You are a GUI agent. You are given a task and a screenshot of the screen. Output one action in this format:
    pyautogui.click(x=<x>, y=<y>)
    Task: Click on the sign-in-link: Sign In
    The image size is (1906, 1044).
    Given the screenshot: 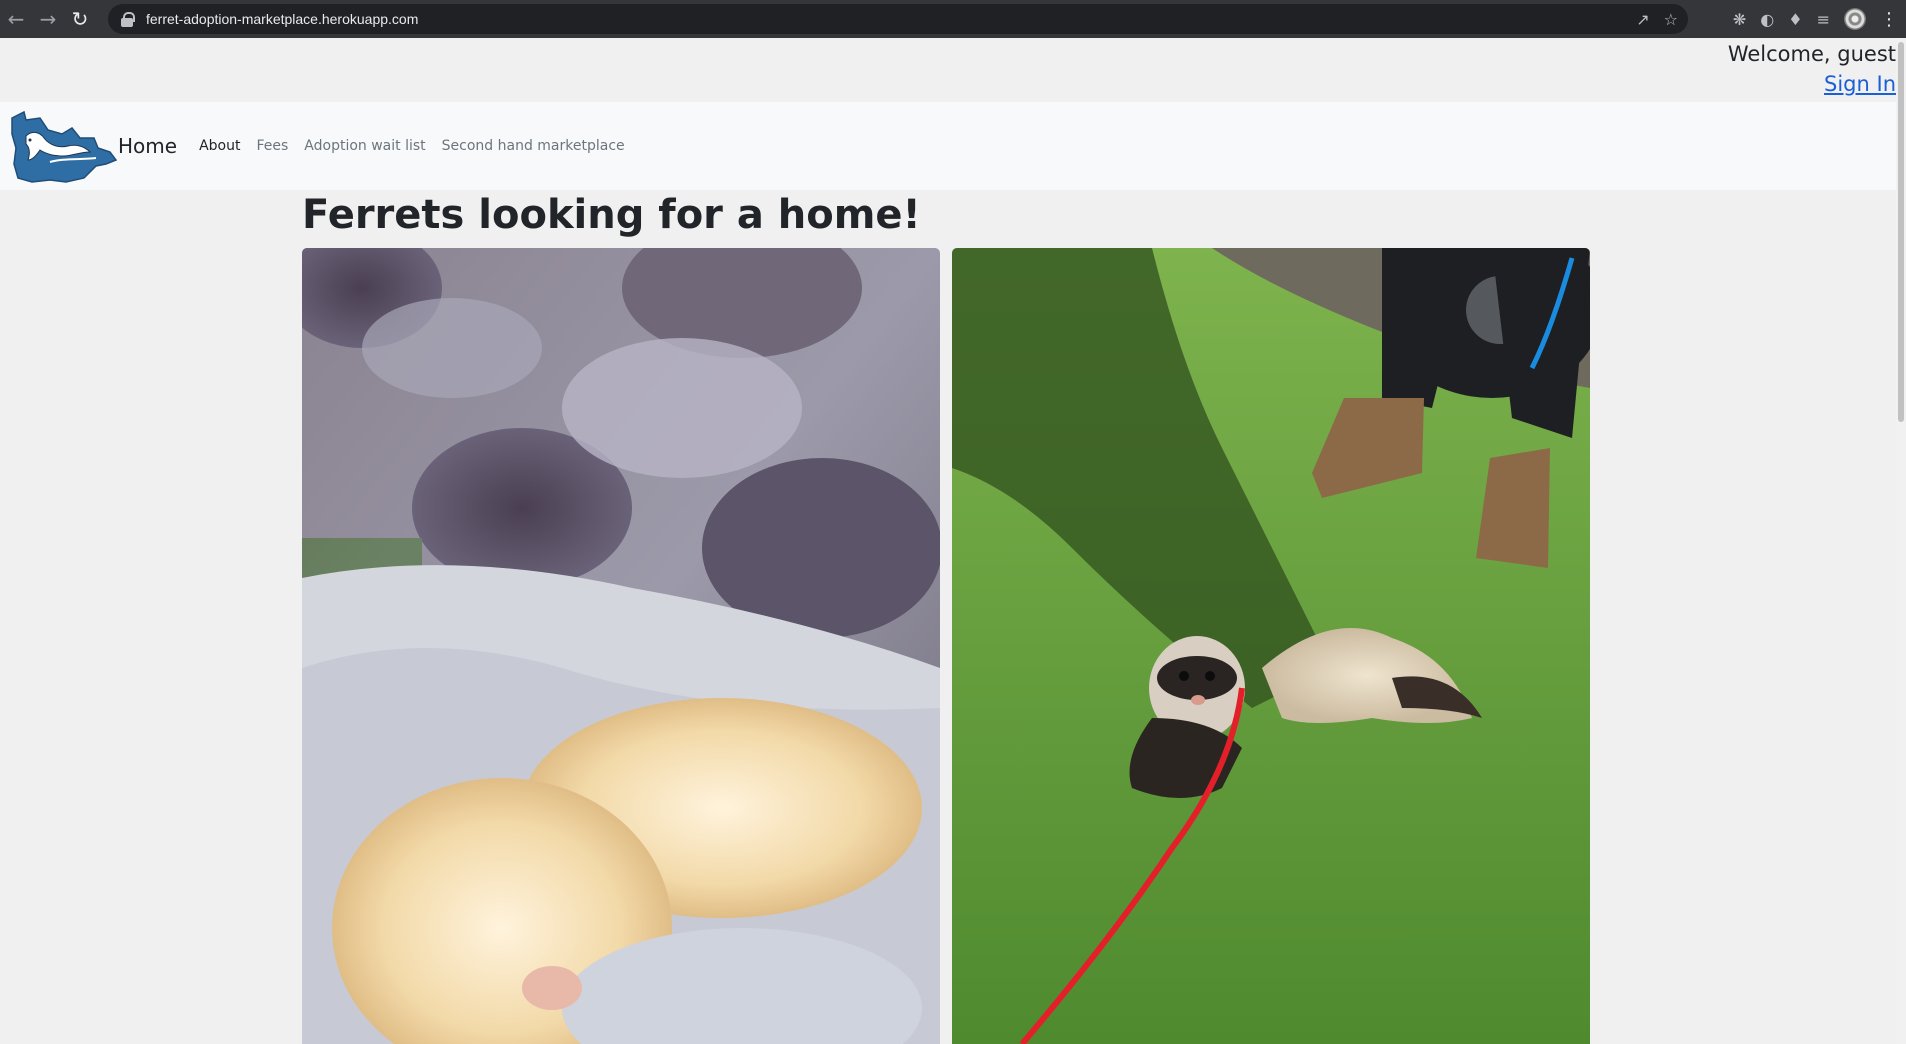 What is the action you would take?
    pyautogui.click(x=1860, y=84)
    